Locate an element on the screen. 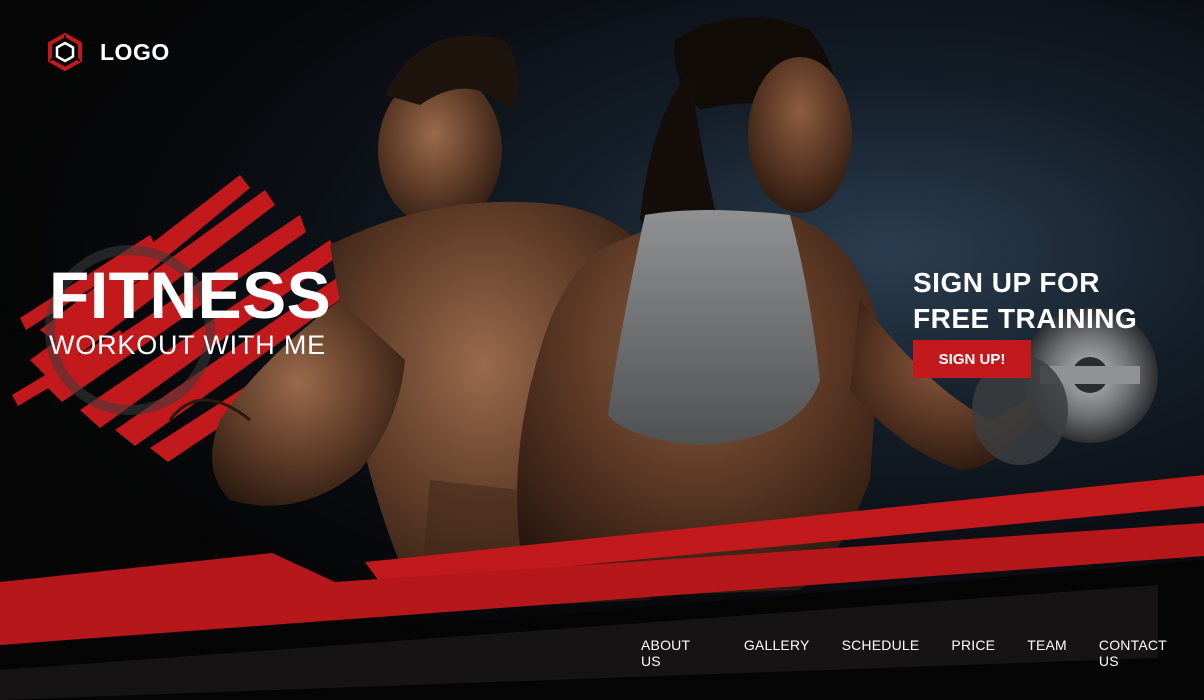 This screenshot has height=700, width=1204. cta-heading-line2: FREE TRAINING is located at coordinates (1025, 318).